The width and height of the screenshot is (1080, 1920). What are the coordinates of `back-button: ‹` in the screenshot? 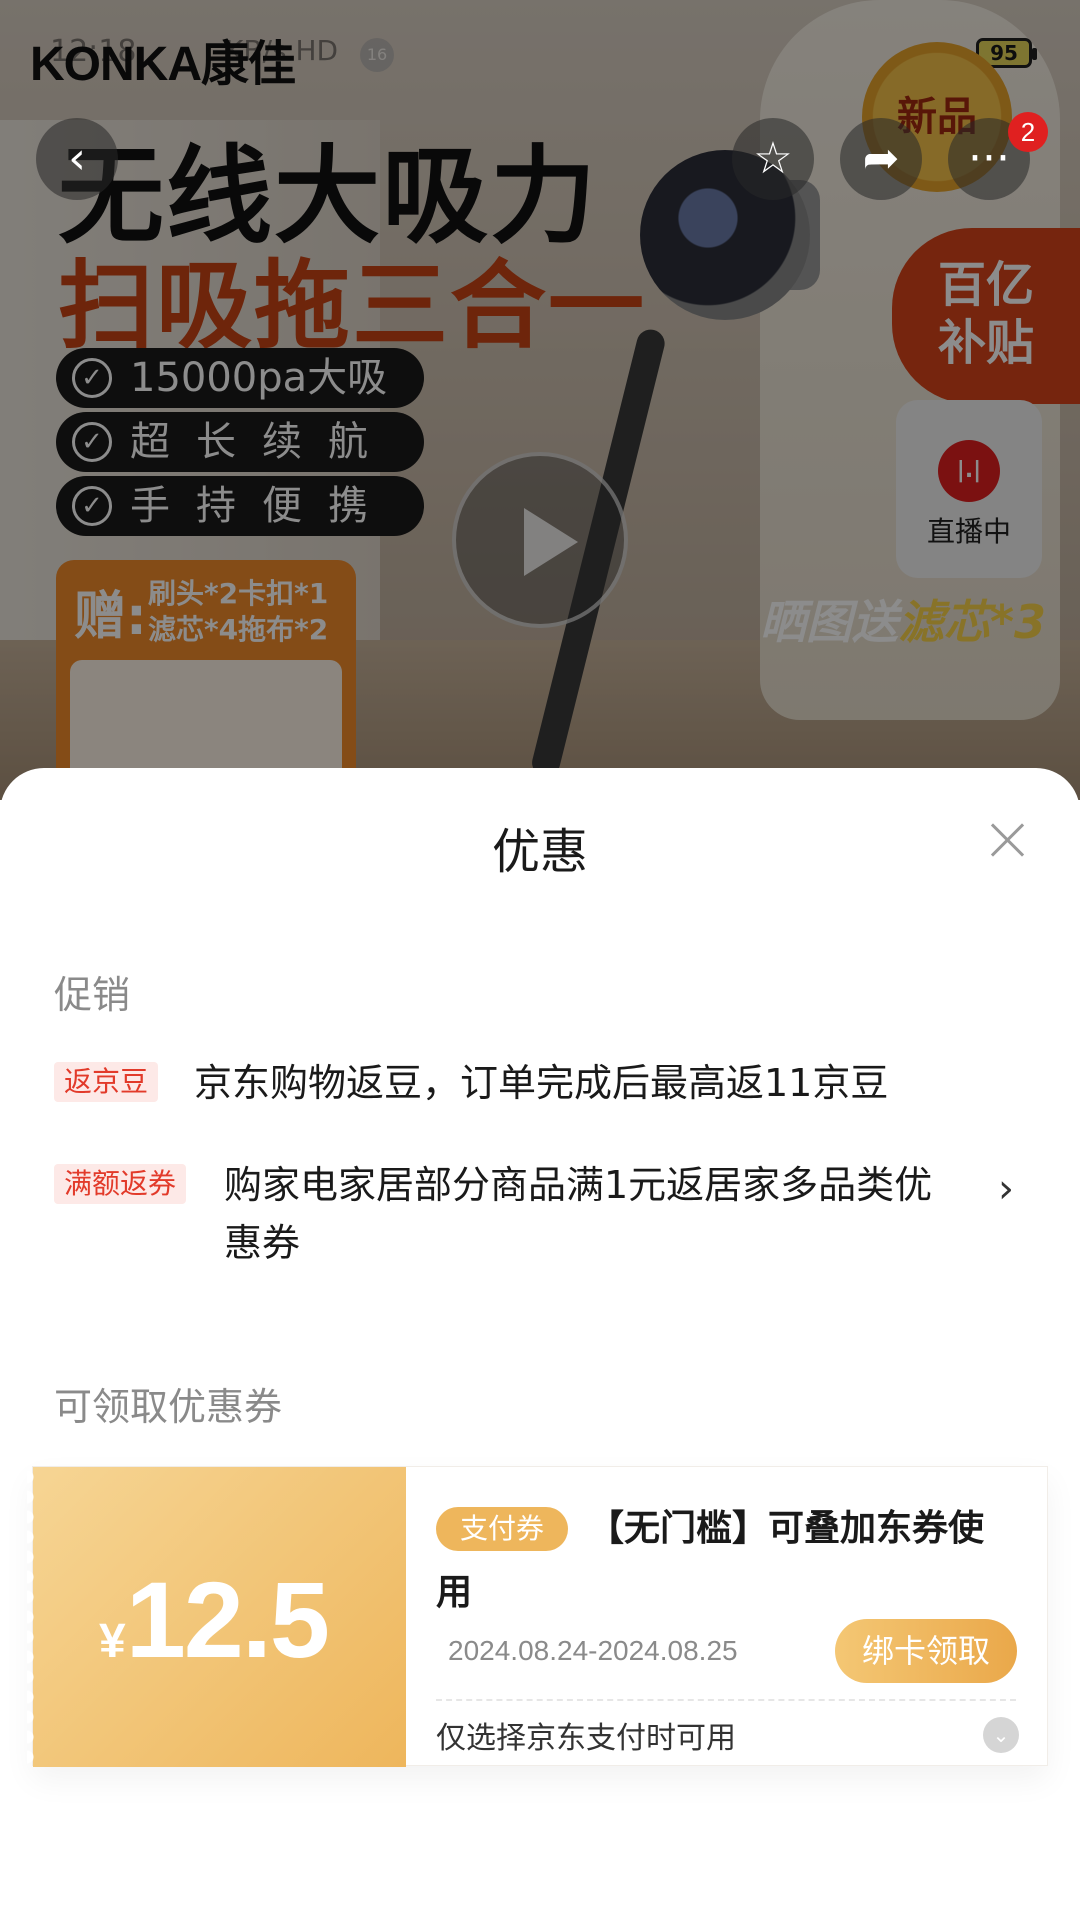 It's located at (77, 159).